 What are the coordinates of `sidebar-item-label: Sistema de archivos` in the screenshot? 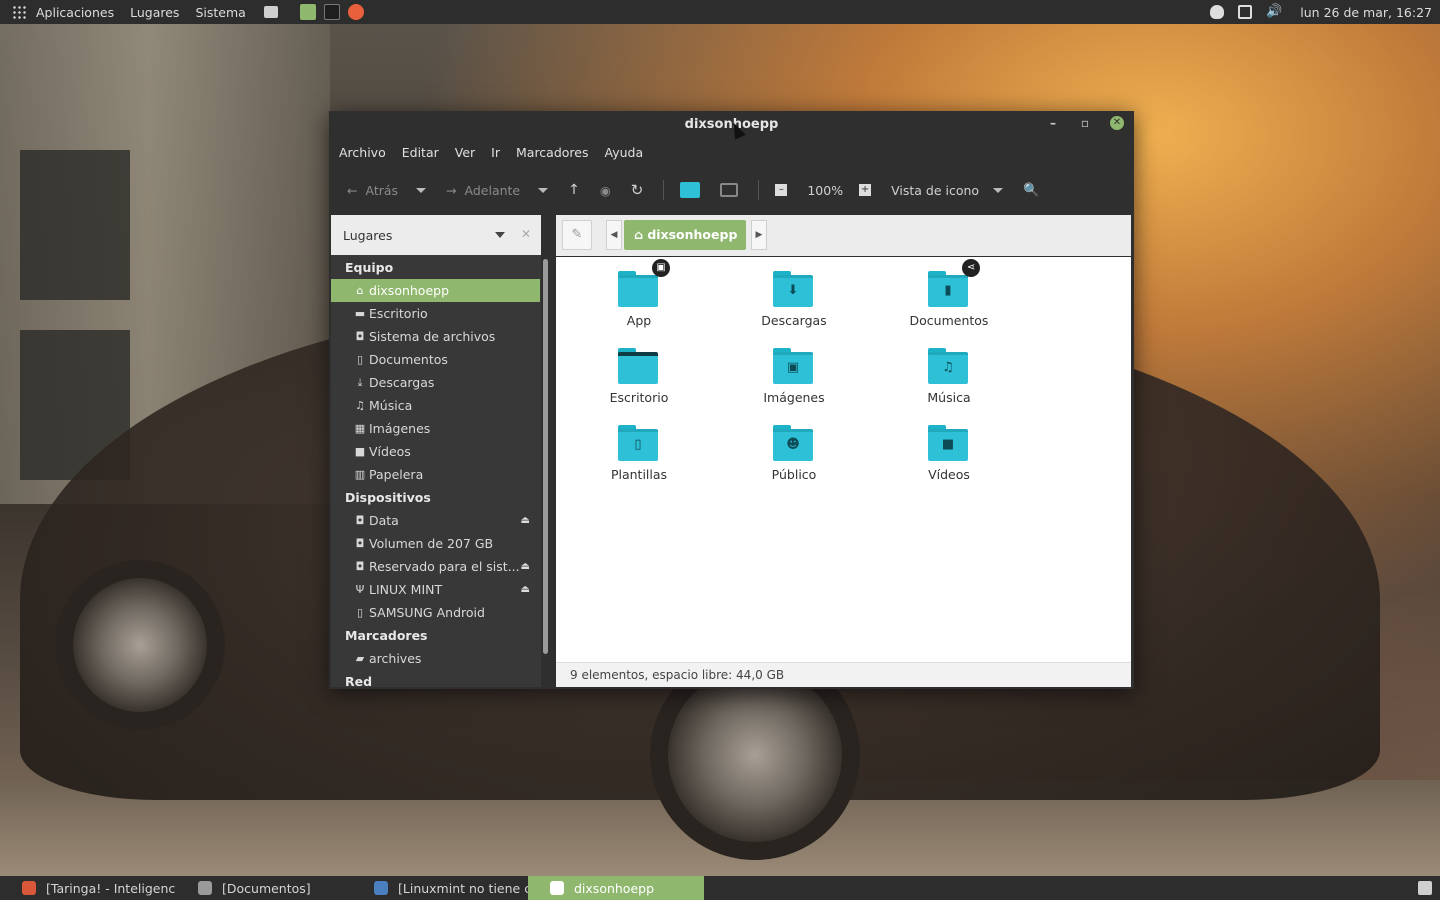 It's located at (432, 336).